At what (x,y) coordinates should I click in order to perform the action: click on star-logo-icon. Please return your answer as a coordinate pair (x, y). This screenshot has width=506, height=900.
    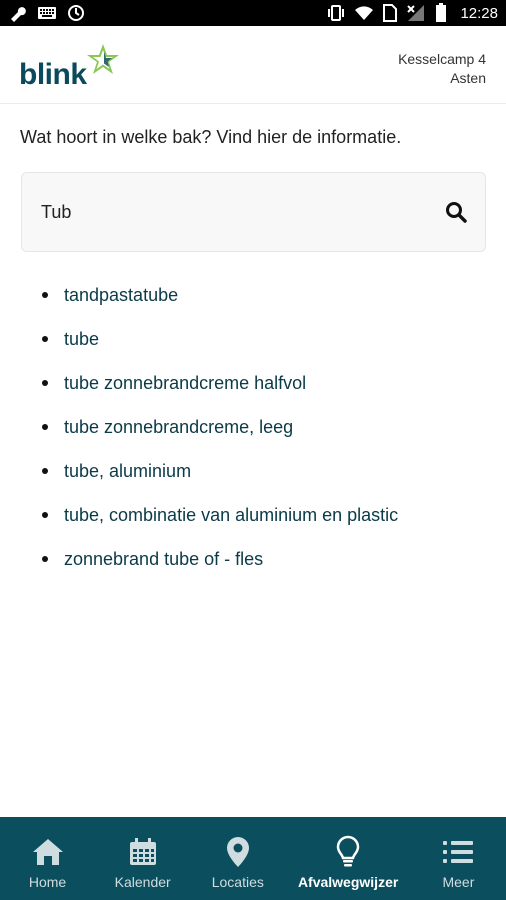
    Looking at the image, I should click on (103, 62).